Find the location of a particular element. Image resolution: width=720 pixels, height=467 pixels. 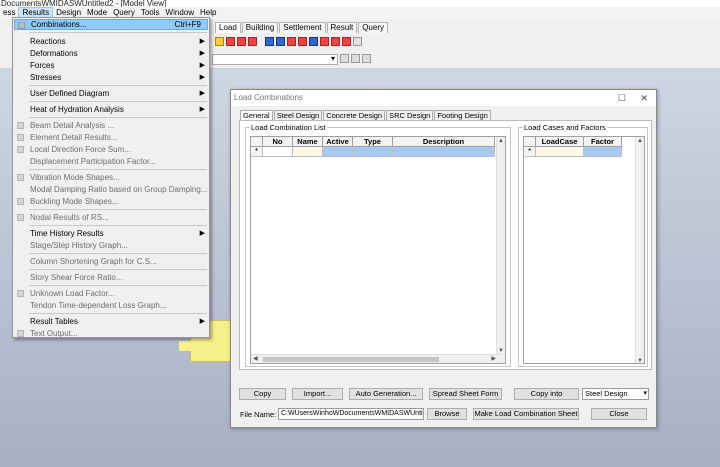

settings-icon is located at coordinates (344, 58).